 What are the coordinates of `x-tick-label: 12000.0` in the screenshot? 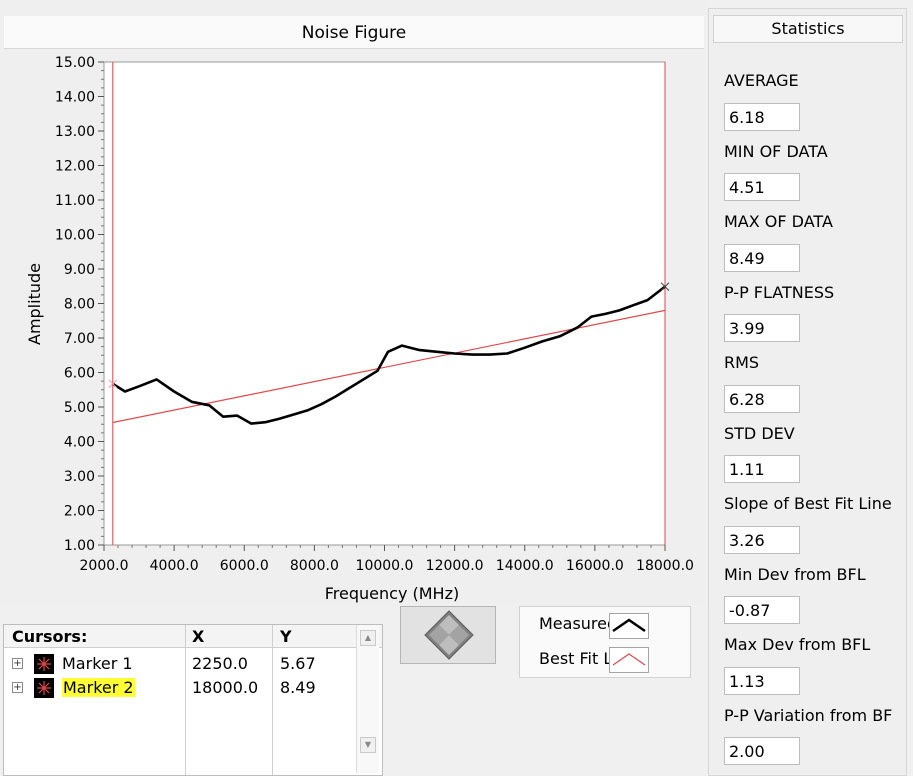 It's located at (455, 566).